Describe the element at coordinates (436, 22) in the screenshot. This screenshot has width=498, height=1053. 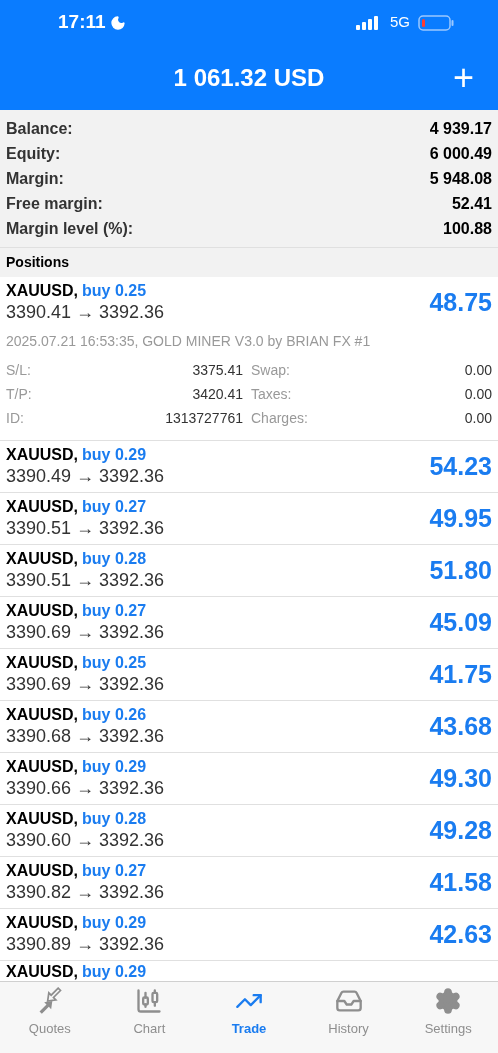
I see `battery-icon` at that location.